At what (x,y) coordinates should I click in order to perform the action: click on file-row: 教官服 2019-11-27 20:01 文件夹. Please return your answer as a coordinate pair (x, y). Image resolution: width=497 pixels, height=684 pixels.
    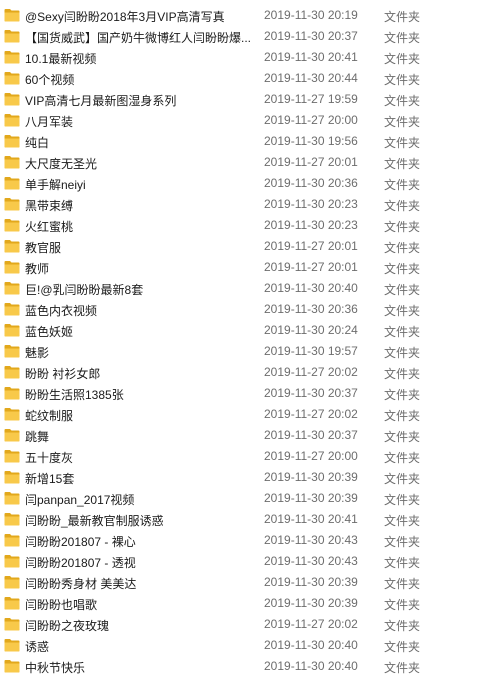
    Looking at the image, I should click on (248, 246).